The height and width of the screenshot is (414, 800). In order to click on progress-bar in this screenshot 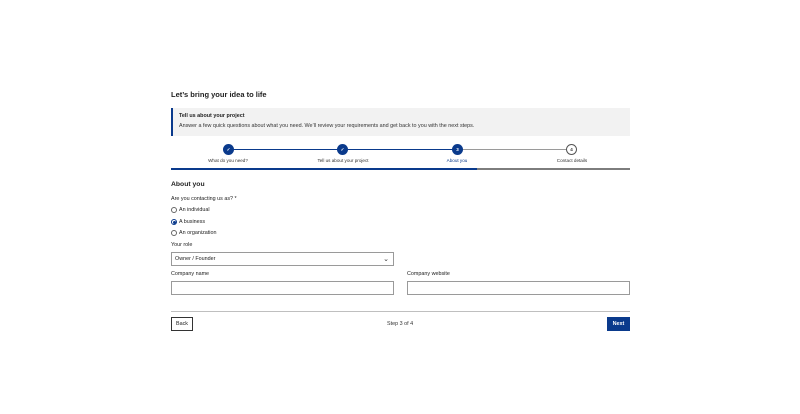, I will do `click(400, 169)`.